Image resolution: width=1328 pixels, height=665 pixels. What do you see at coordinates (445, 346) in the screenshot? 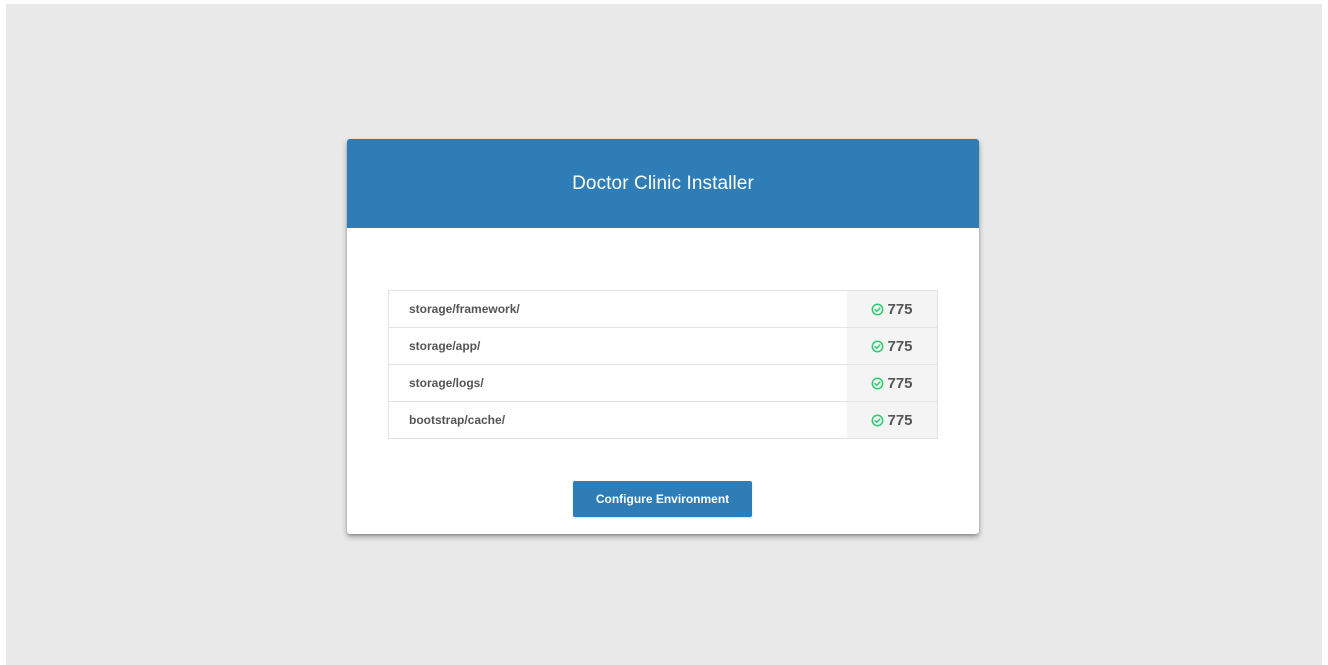
I see `permission-path: storage/app/` at bounding box center [445, 346].